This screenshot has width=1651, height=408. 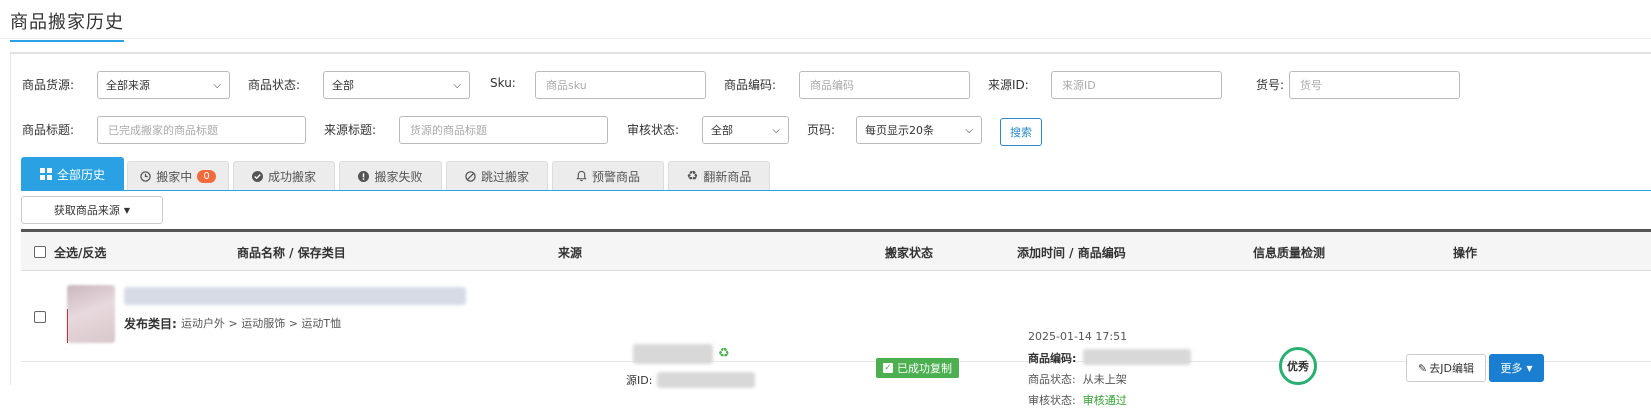 What do you see at coordinates (620, 85) in the screenshot?
I see `sku-input` at bounding box center [620, 85].